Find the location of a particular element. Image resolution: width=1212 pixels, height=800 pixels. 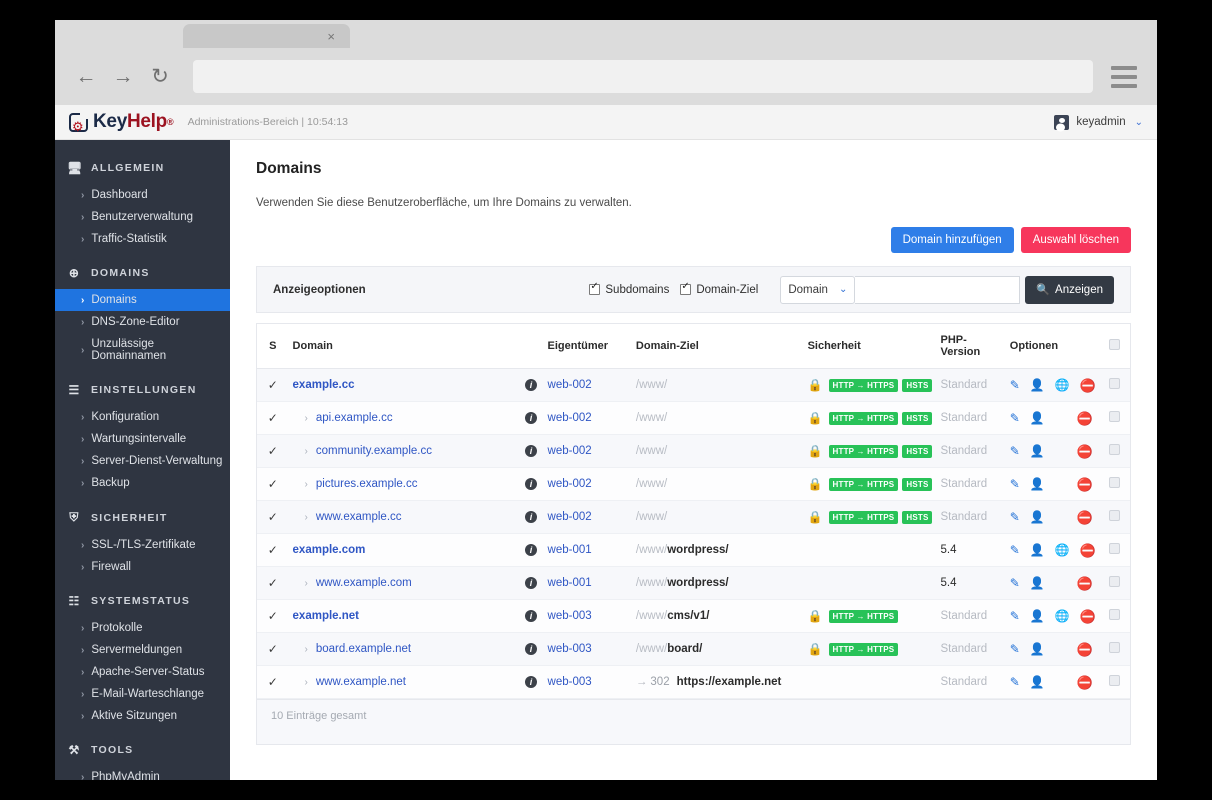

domain-link: example.cc is located at coordinates (324, 385).